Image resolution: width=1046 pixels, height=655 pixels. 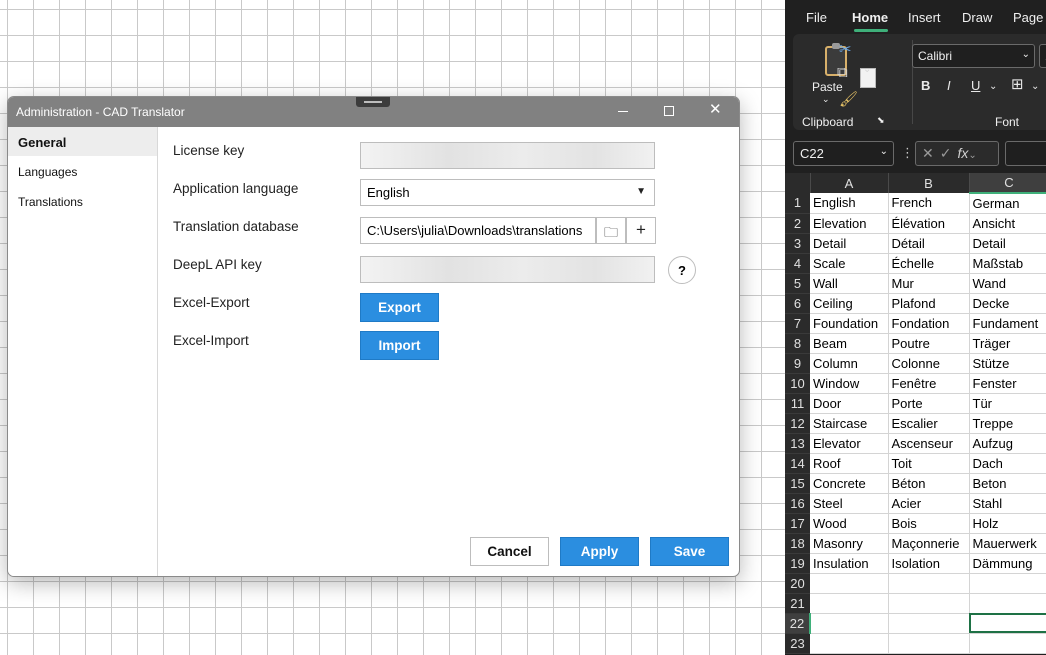 I want to click on font-size-dropdown: 1, so click(x=1042, y=56).